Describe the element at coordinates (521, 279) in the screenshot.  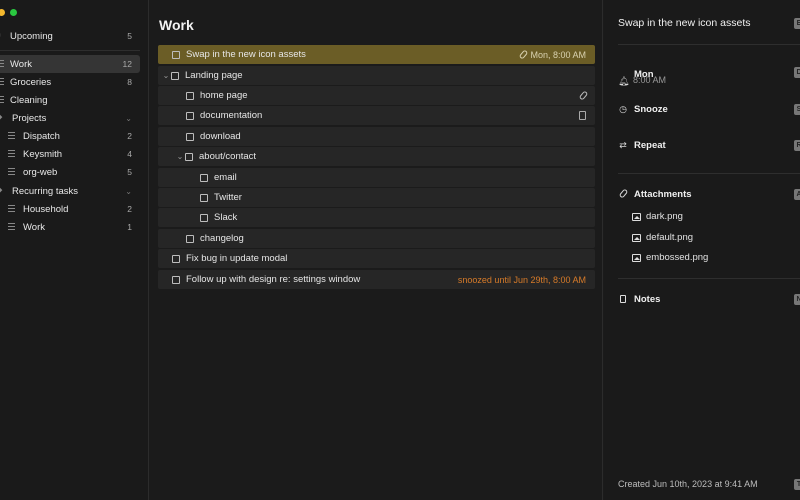
I see `snoozed-label: snoozed until Jun 29th, 8:00 AM` at that location.